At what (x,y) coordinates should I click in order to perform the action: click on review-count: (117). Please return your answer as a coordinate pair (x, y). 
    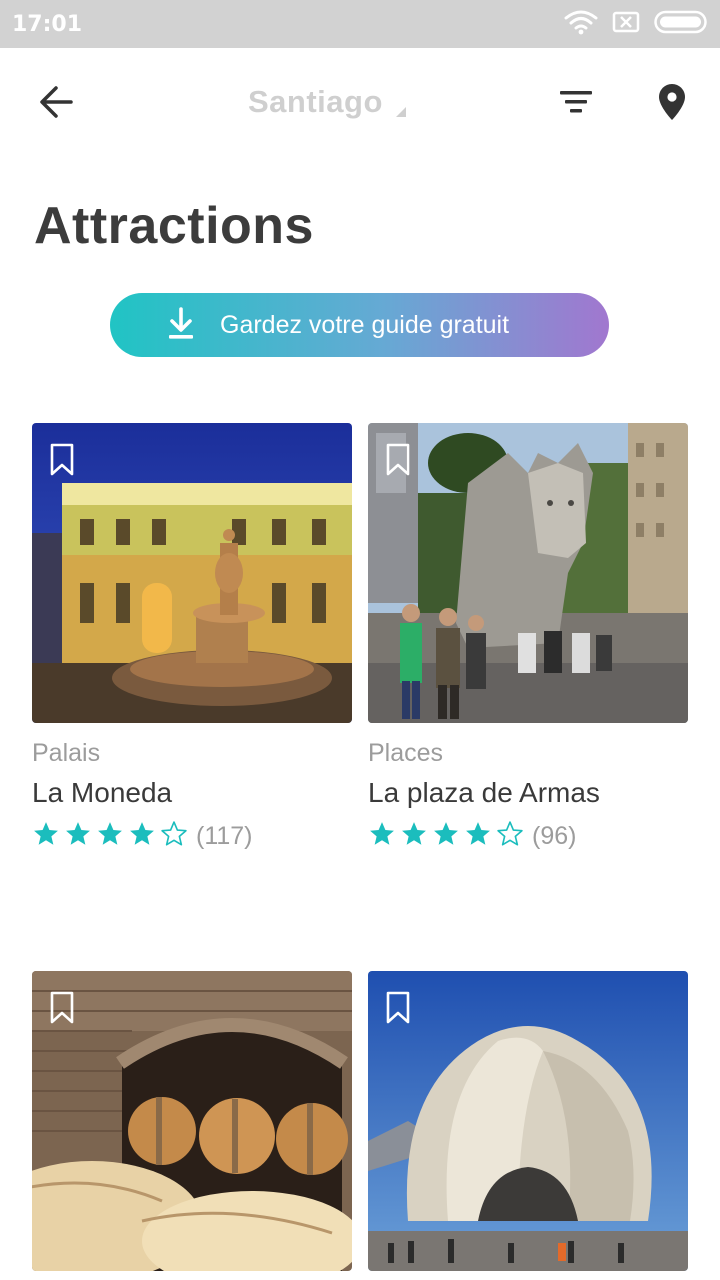
    Looking at the image, I should click on (224, 835).